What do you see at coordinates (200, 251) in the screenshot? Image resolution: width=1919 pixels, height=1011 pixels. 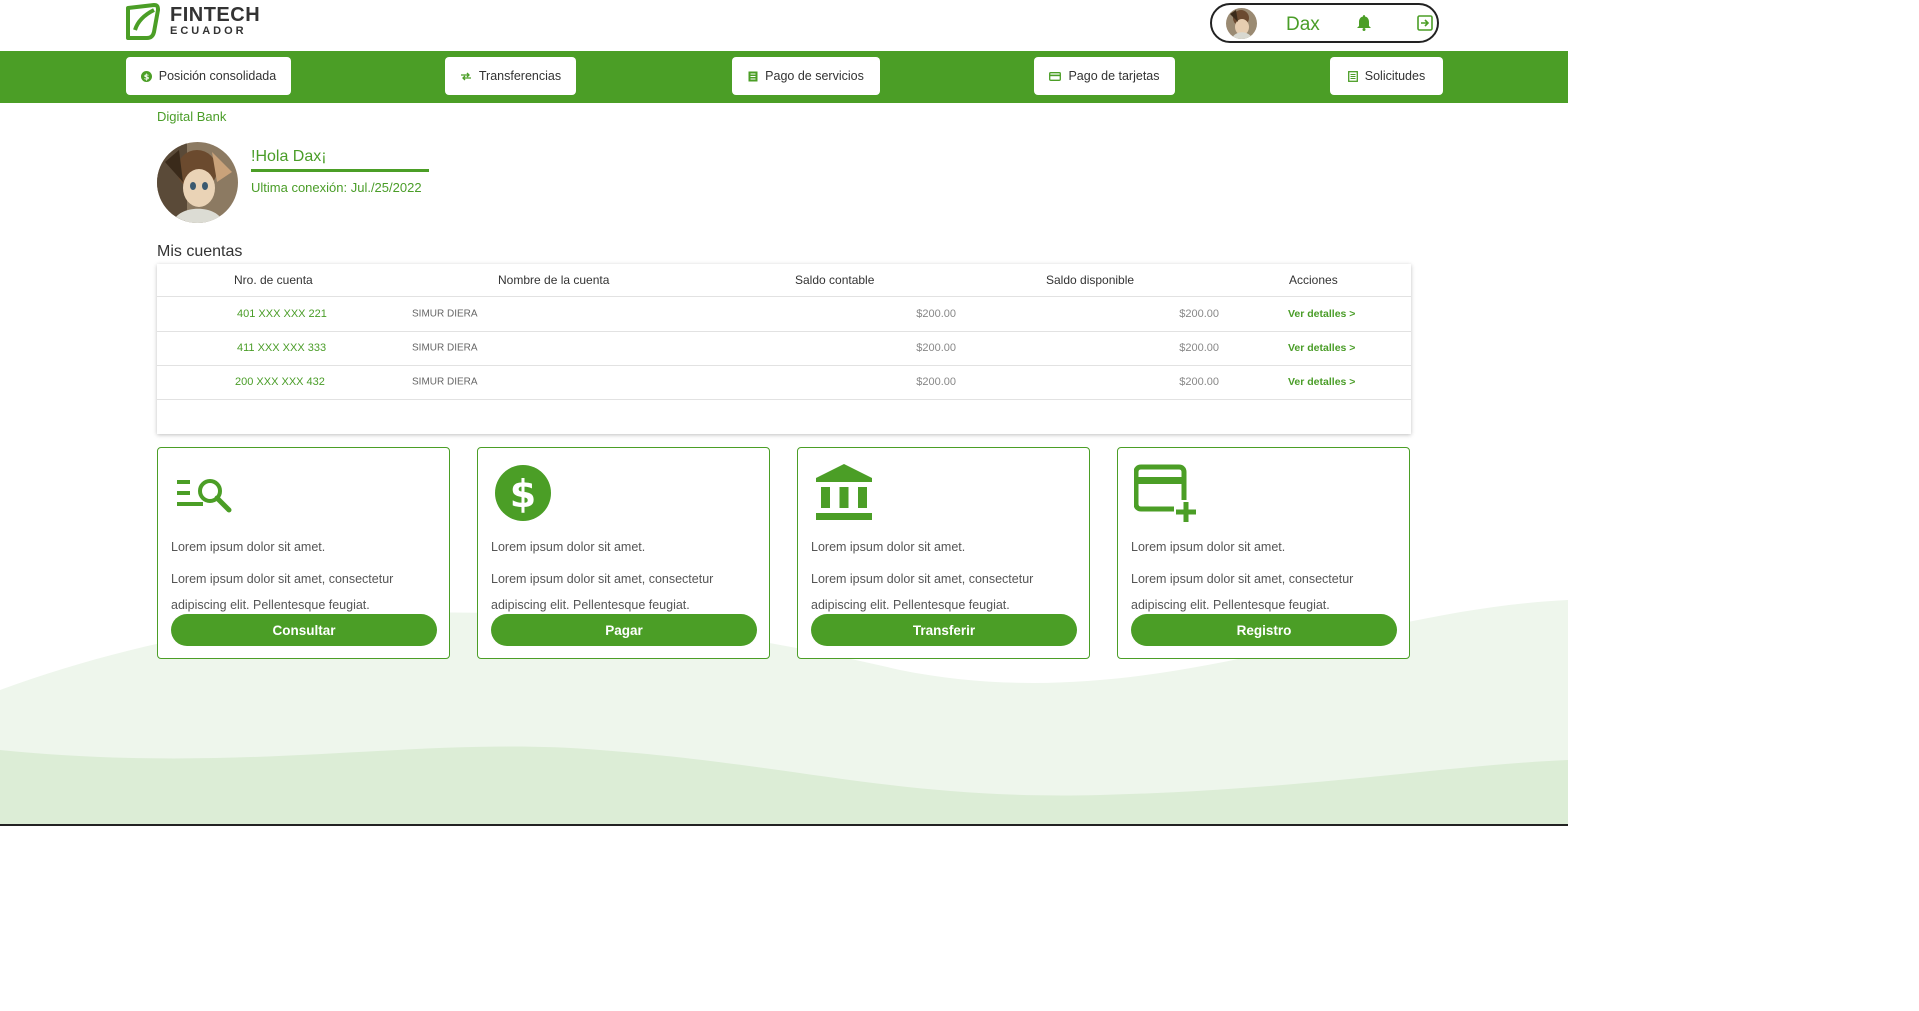 I see `accounts-section-title: Mis cuentas` at bounding box center [200, 251].